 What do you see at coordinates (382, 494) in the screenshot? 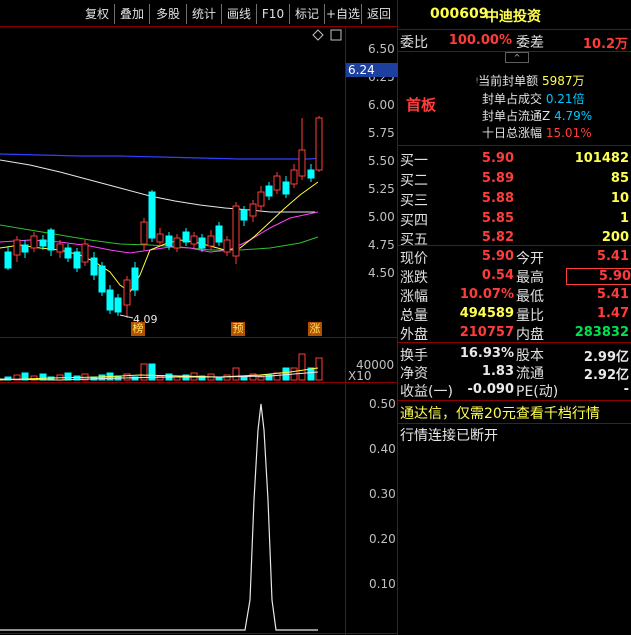
I see `indicator-tick-label: 0.30` at bounding box center [382, 494].